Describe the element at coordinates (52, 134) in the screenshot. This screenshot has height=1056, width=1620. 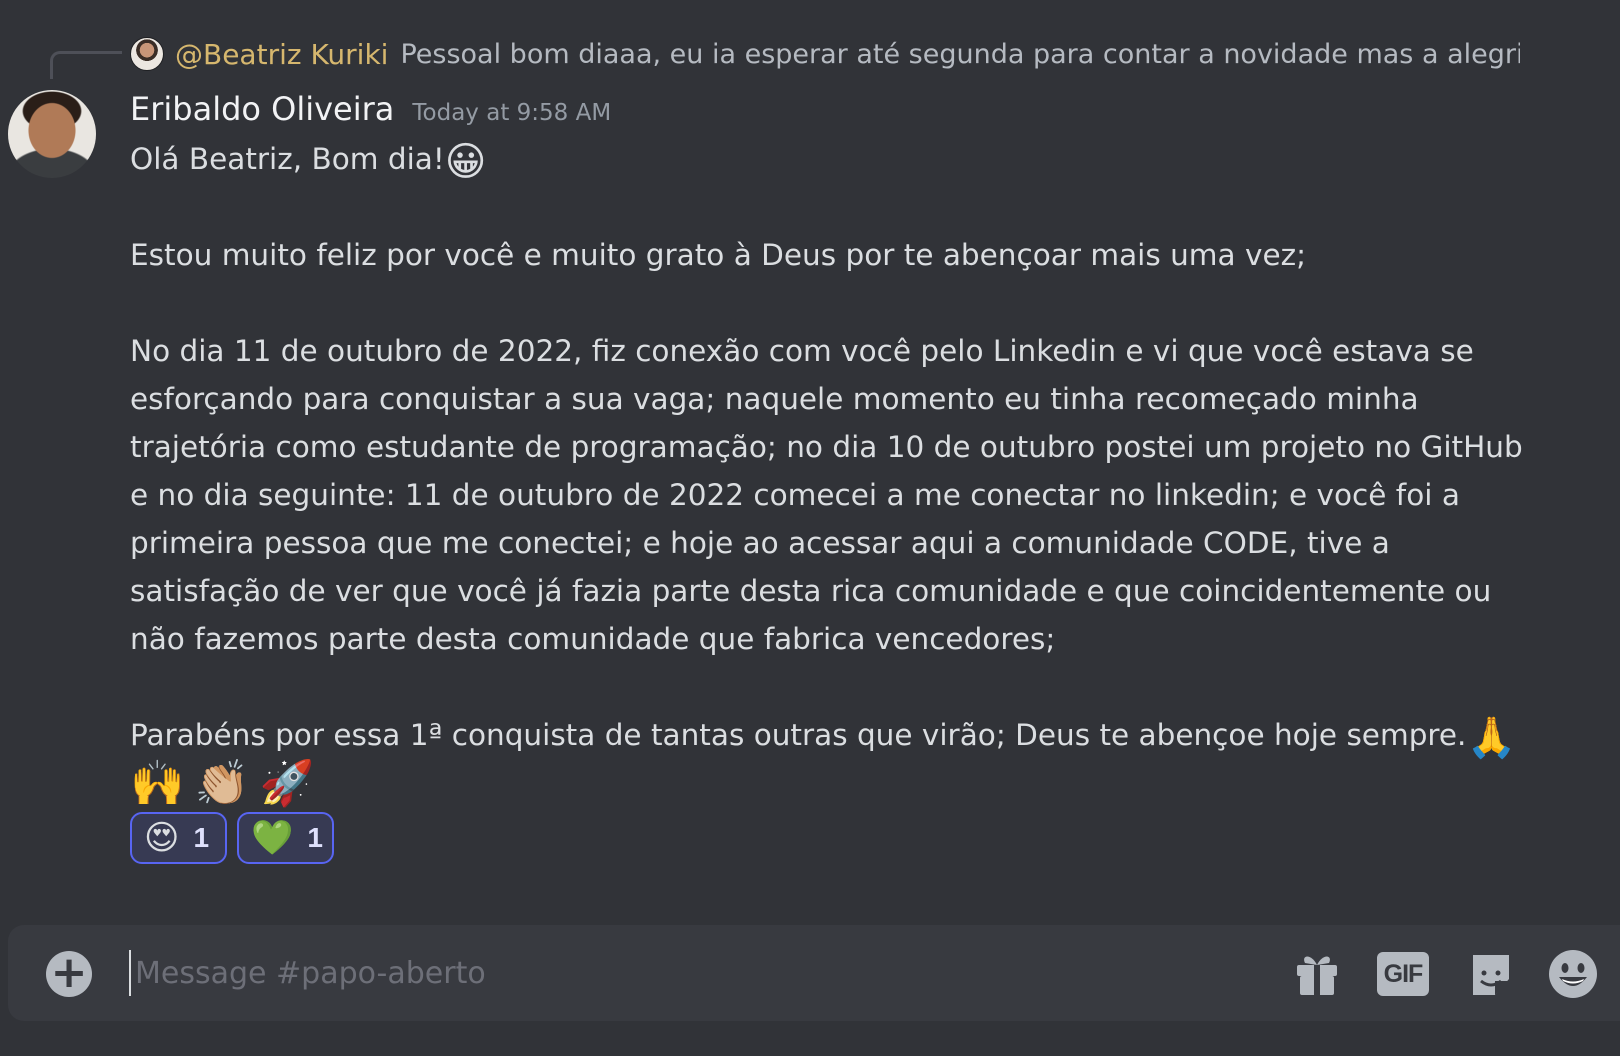
I see `avatar` at that location.